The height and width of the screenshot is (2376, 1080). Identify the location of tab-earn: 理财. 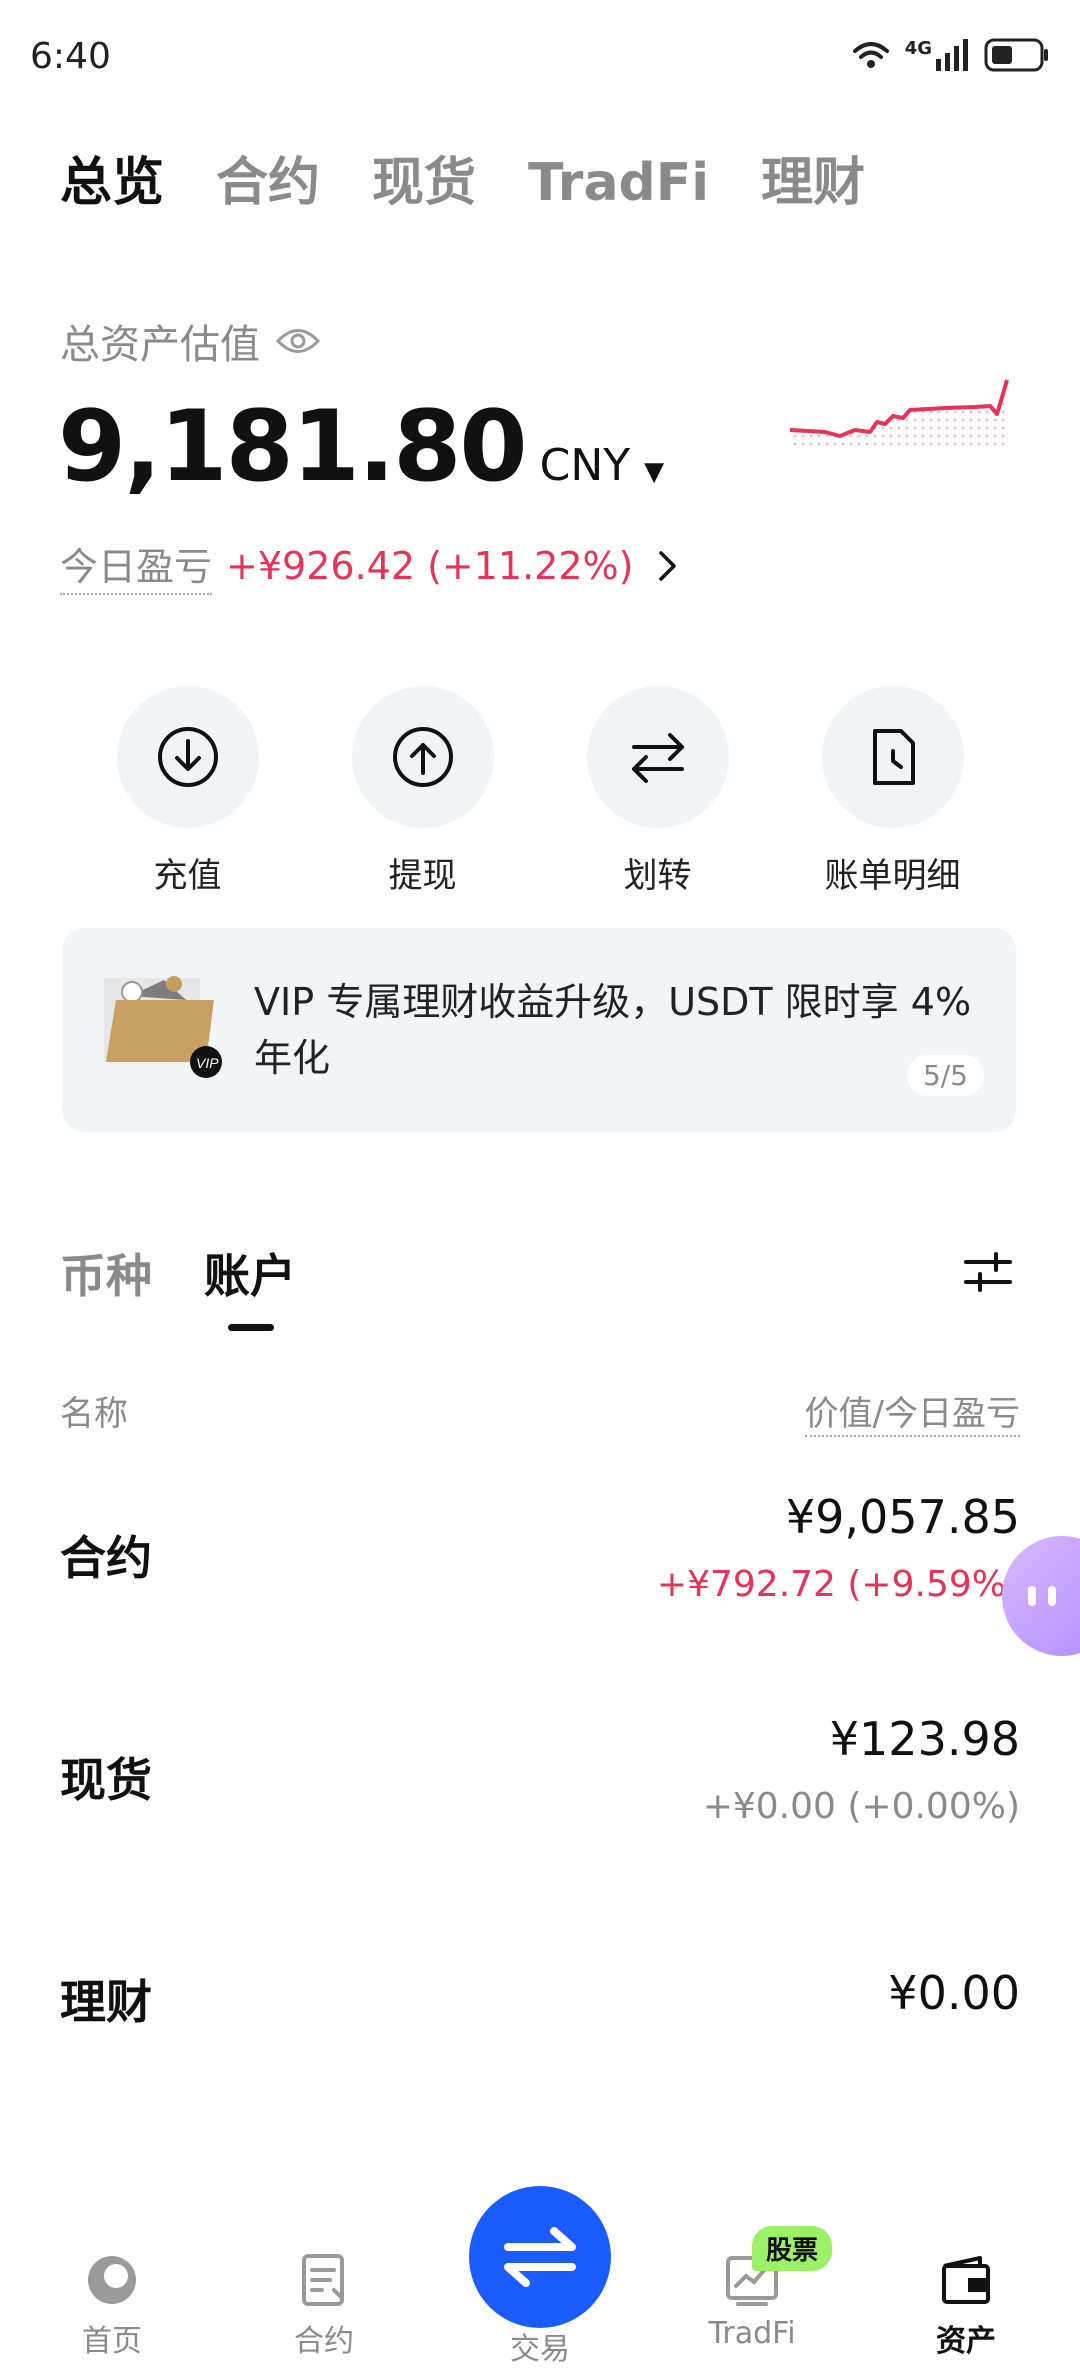
(813, 177).